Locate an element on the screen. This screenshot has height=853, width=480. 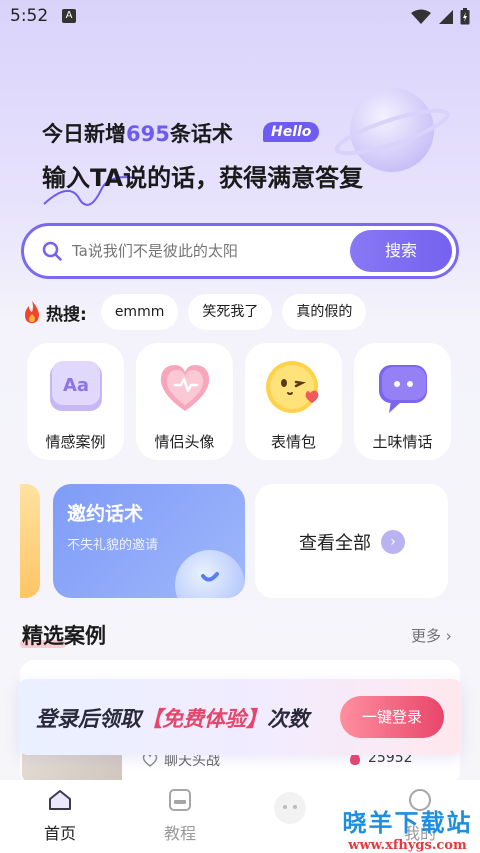
tab-home: 首页 is located at coordinates (60, 816).